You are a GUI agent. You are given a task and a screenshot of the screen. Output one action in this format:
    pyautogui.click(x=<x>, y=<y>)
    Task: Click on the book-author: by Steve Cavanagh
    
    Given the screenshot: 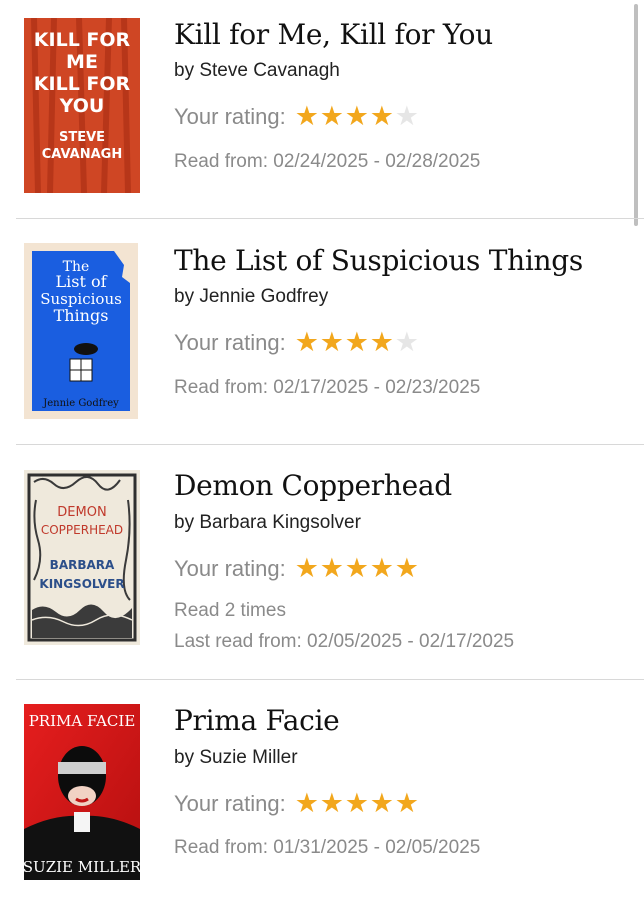 What is the action you would take?
    pyautogui.click(x=257, y=71)
    